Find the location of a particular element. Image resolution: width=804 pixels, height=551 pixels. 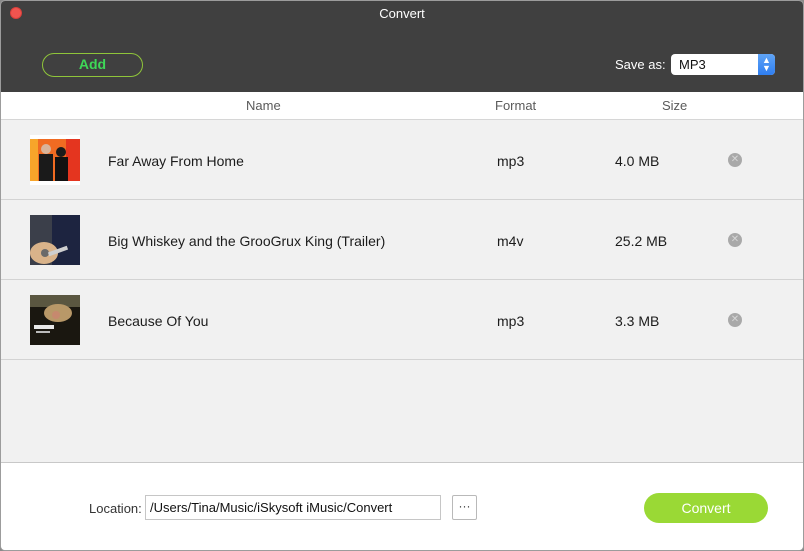

file-size: 25.2 MB is located at coordinates (641, 241).